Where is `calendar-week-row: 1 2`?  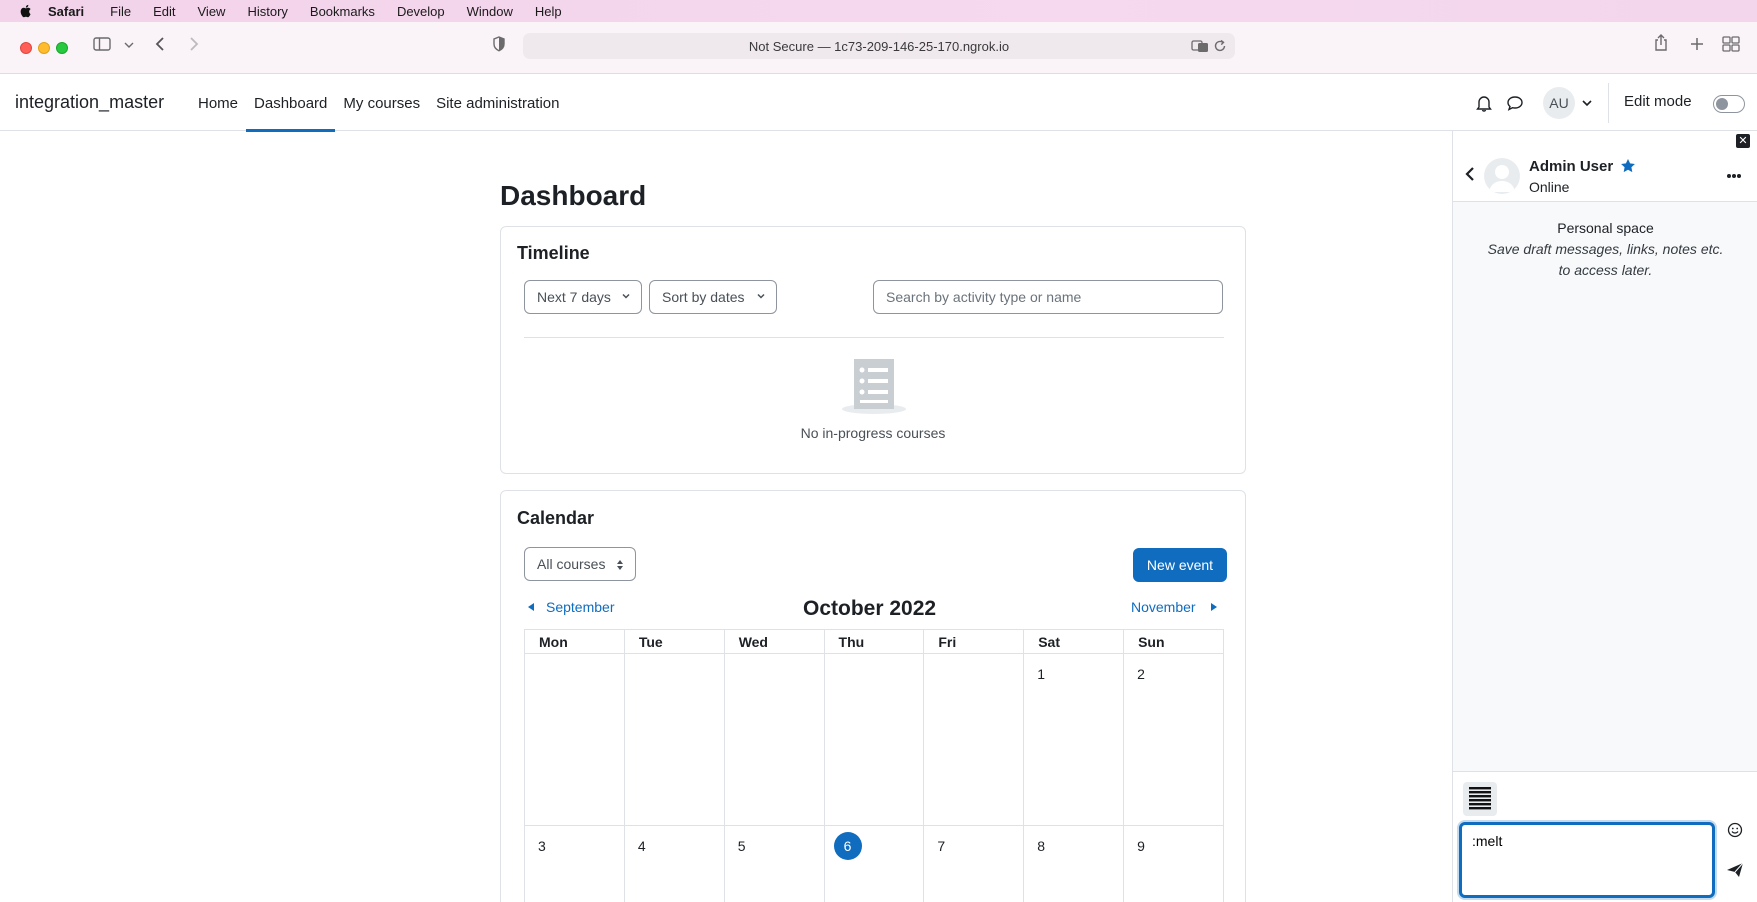
calendar-week-row: 1 2 is located at coordinates (874, 739).